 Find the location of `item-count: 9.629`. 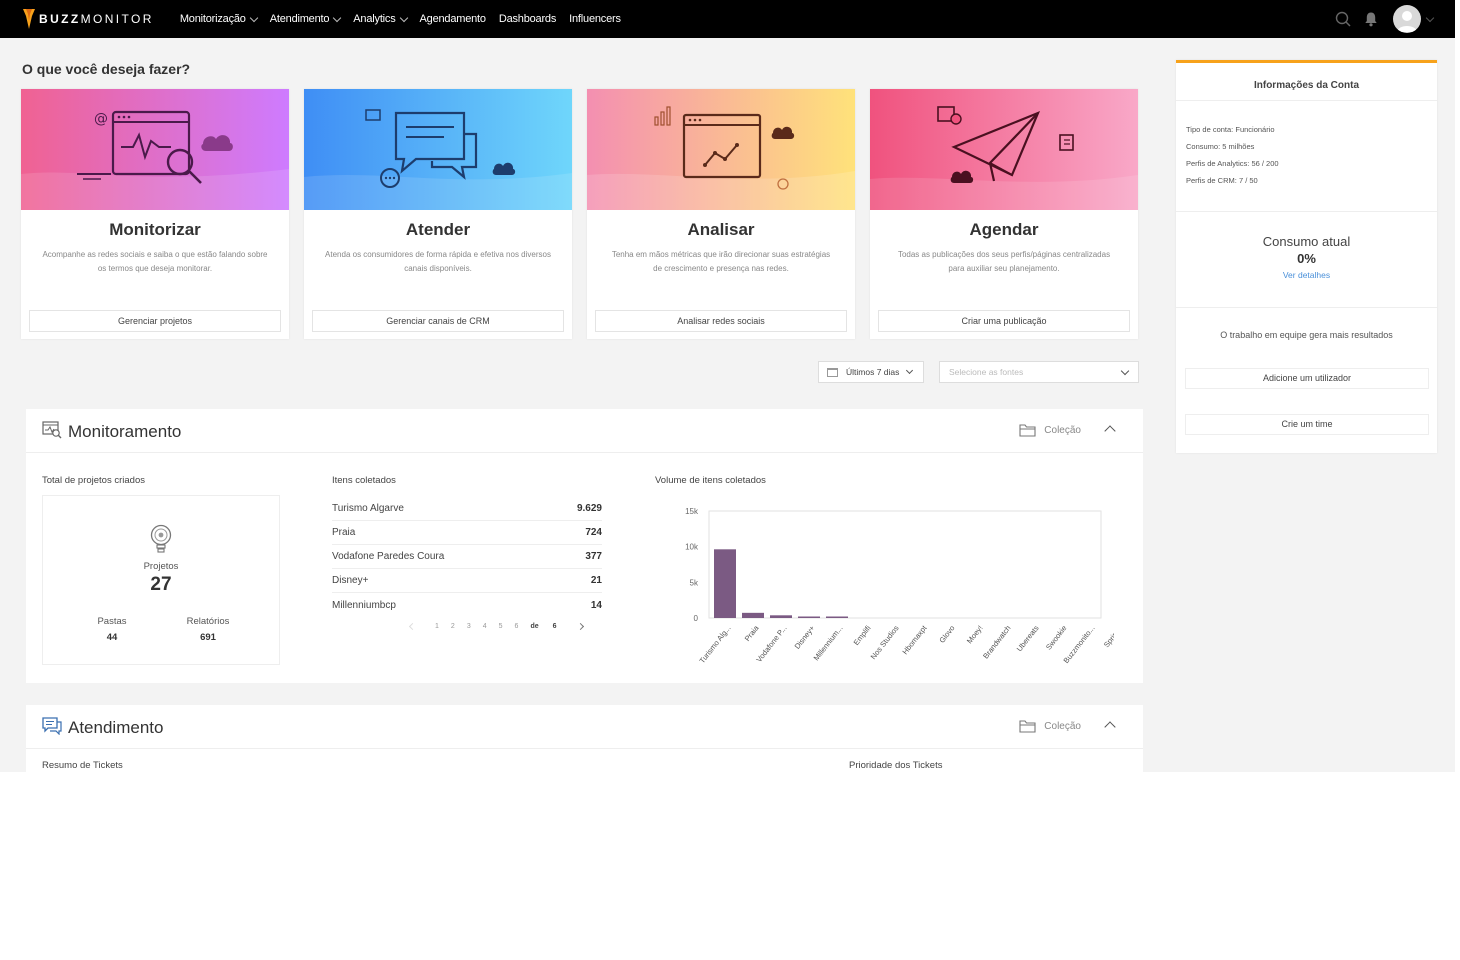

item-count: 9.629 is located at coordinates (589, 508).